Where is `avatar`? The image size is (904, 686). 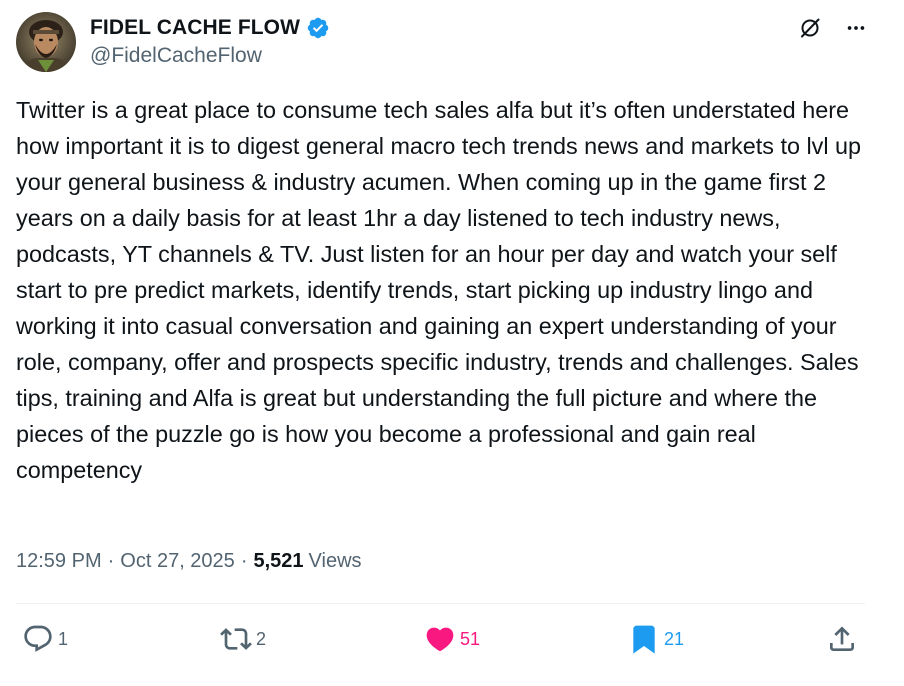
avatar is located at coordinates (46, 42).